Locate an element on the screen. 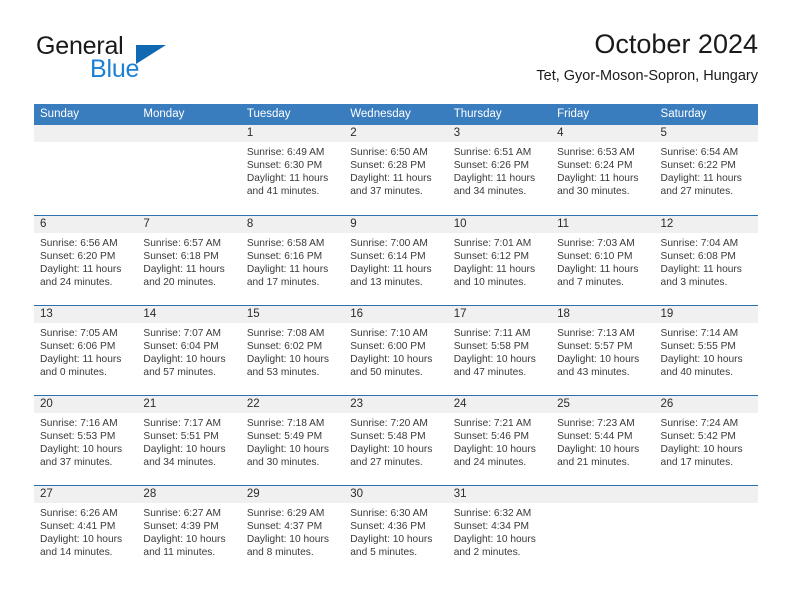 The height and width of the screenshot is (612, 792). day-number: 17 is located at coordinates (499, 314).